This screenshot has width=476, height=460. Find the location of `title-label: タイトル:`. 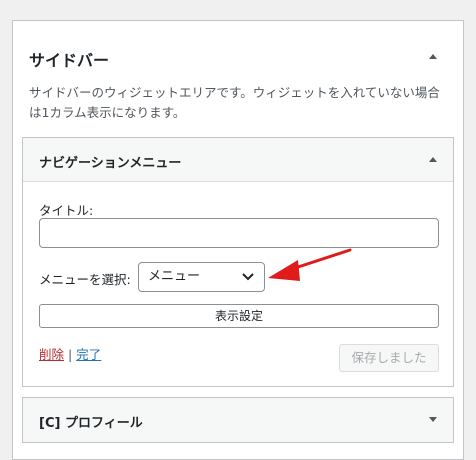

title-label: タイトル: is located at coordinates (66, 210).